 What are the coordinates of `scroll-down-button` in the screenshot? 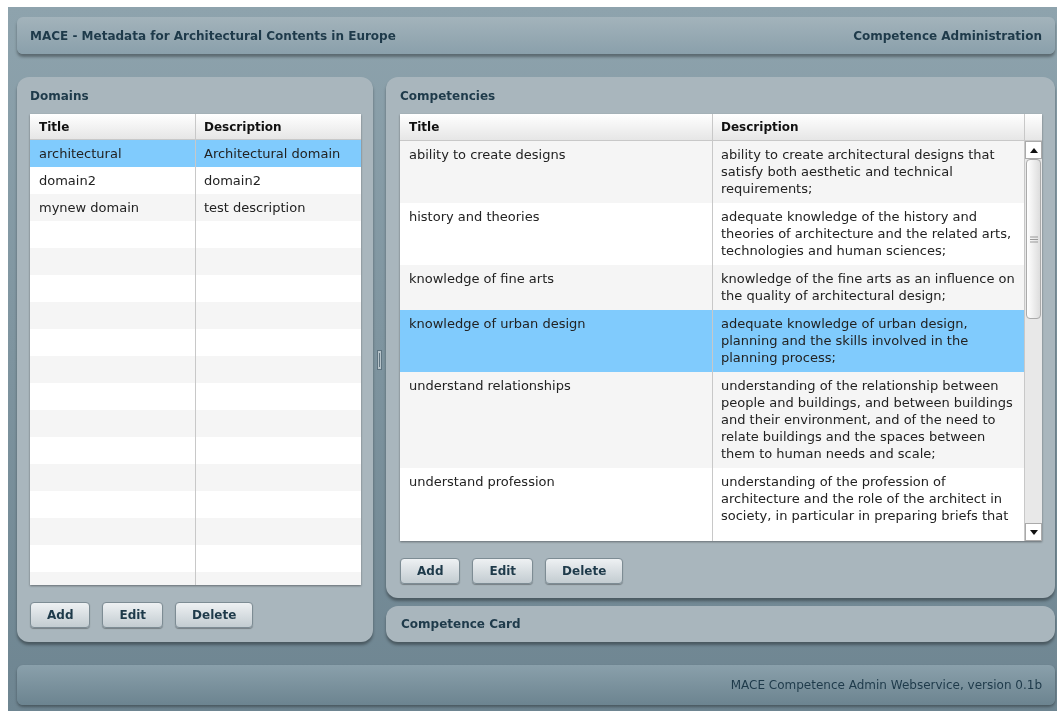 It's located at (1033, 532).